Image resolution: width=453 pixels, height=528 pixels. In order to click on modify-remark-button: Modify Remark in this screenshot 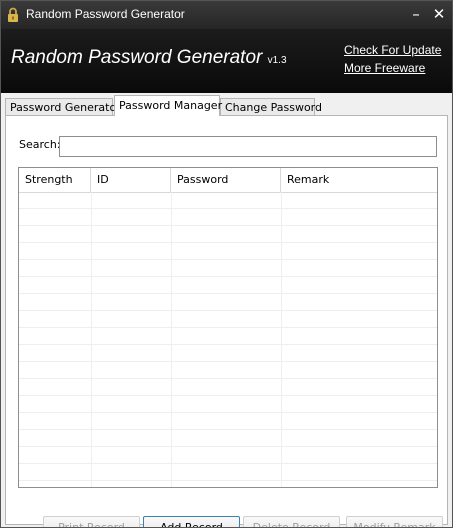, I will do `click(394, 521)`.